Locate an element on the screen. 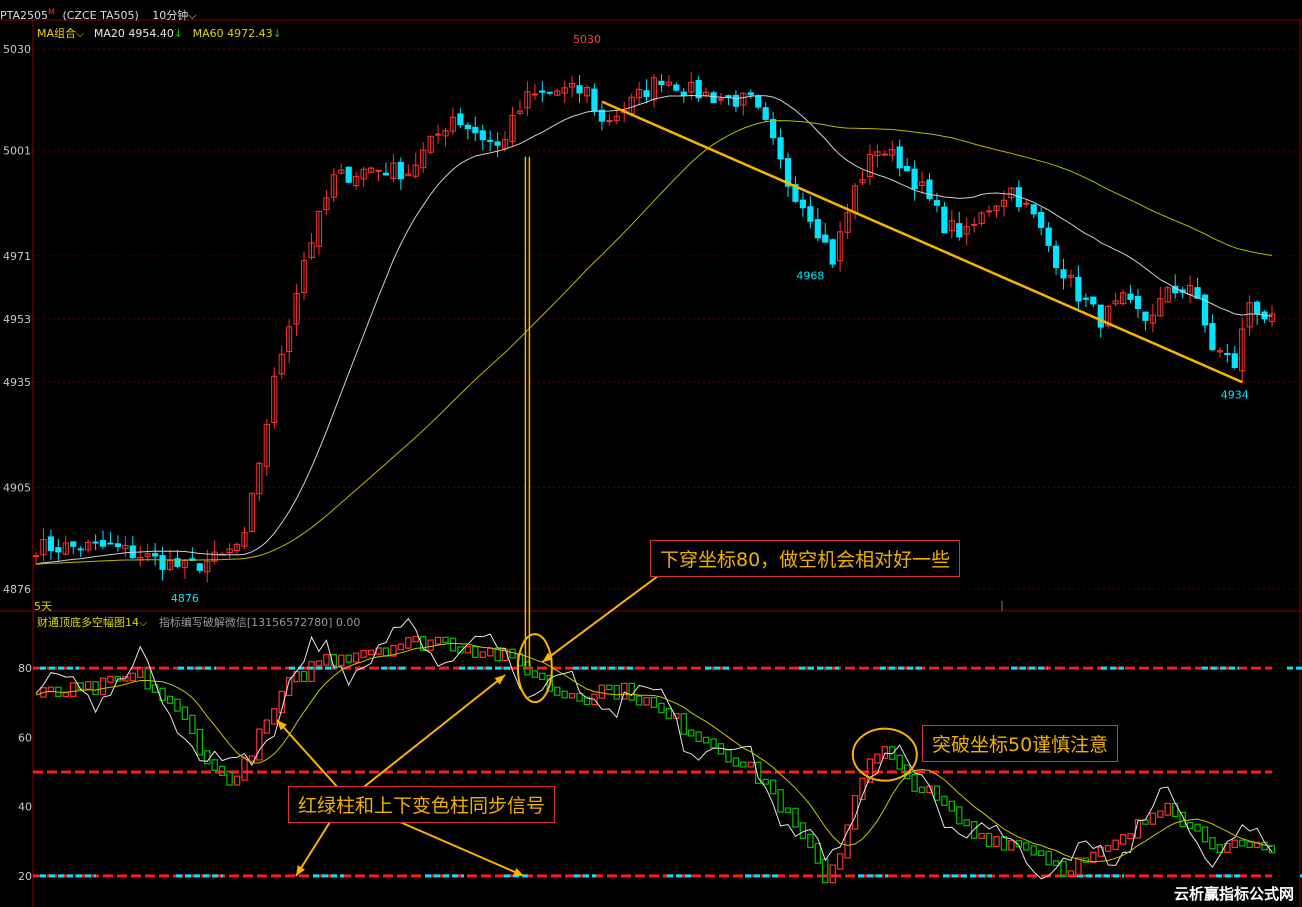  price-tick-label: 5001 is located at coordinates (17, 151).